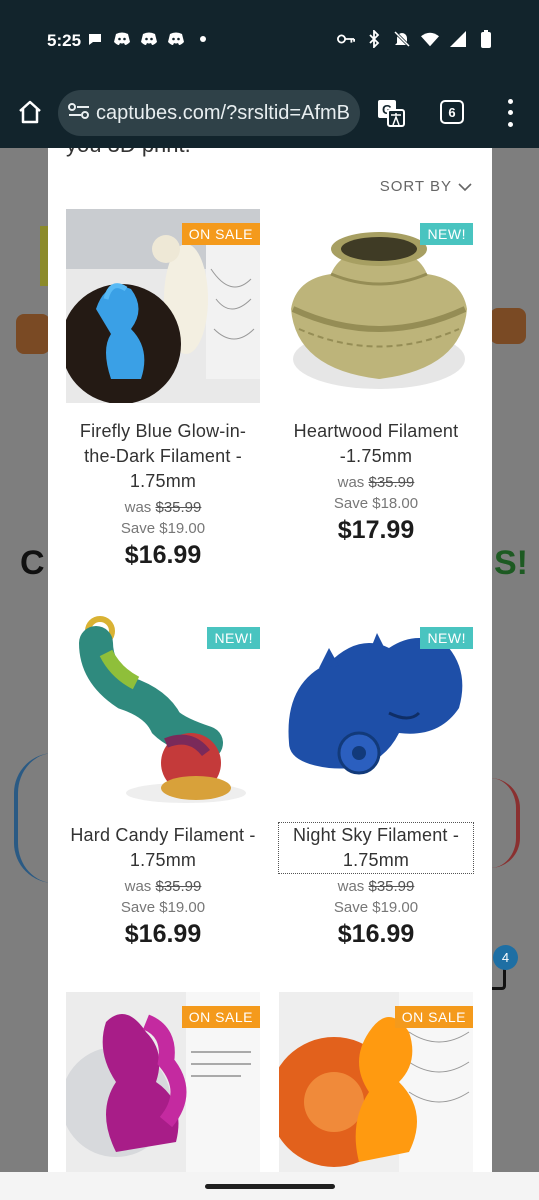 This screenshot has width=539, height=1200. Describe the element at coordinates (64, 40) in the screenshot. I see `status-time: 5:25` at that location.